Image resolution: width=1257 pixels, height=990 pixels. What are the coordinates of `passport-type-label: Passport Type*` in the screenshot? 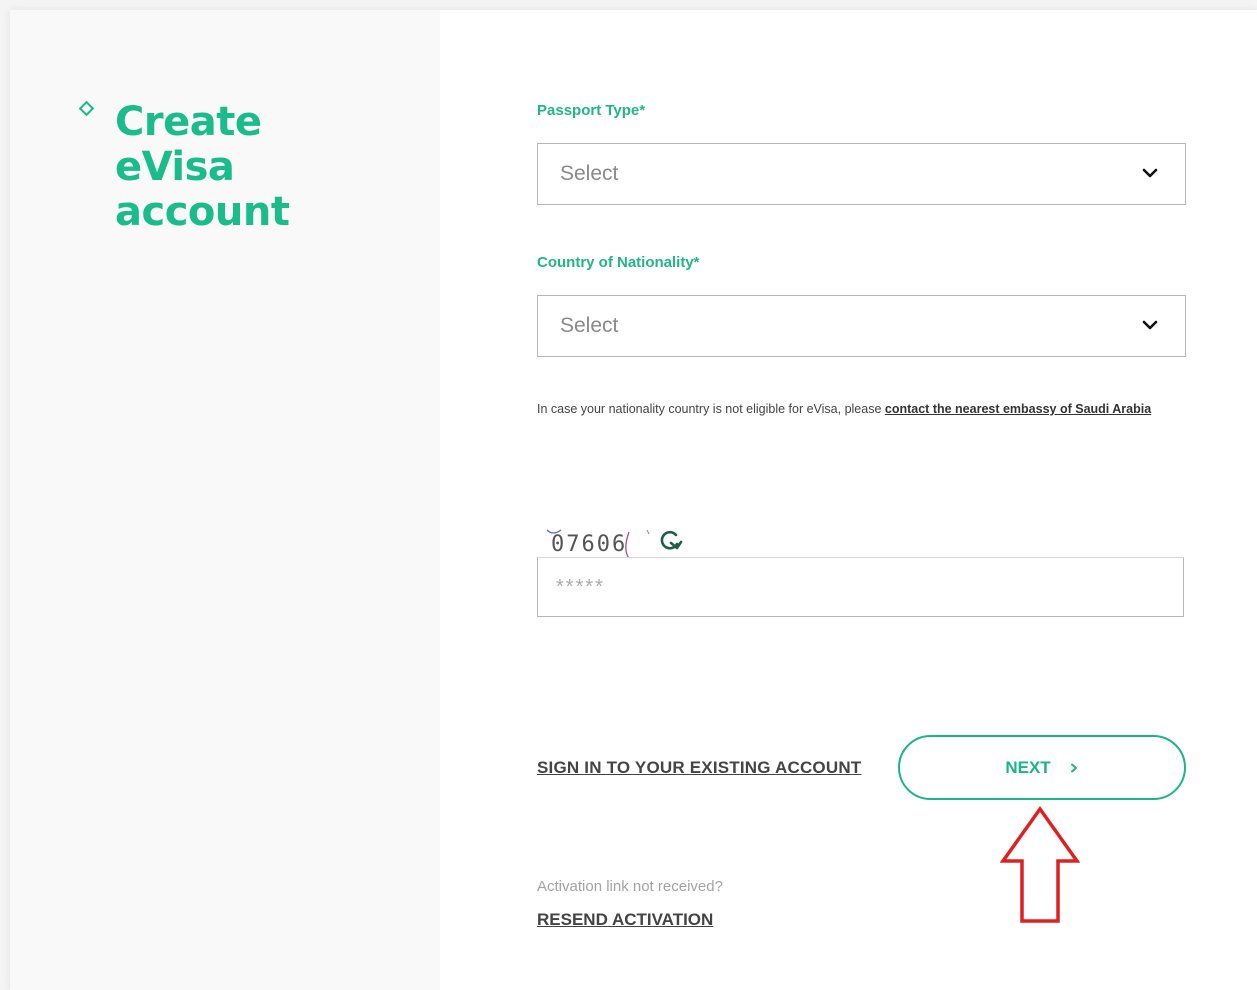 It's located at (591, 110).